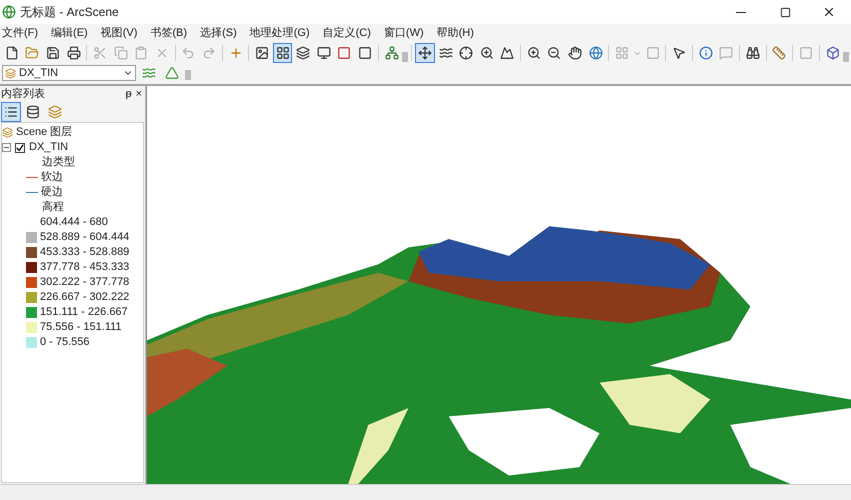 The height and width of the screenshot is (500, 851). I want to click on dropdown-value: DX_TIN, so click(39, 73).